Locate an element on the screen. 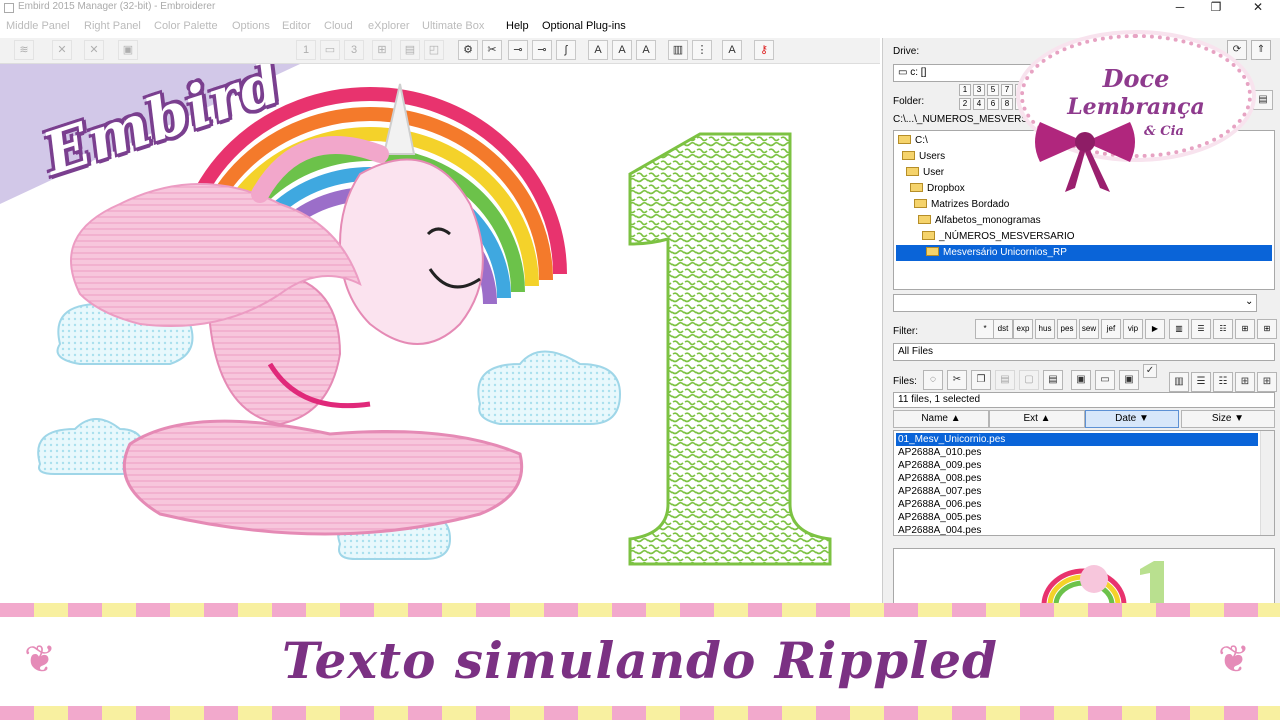 The width and height of the screenshot is (1280, 720). filter-exp-button: exp is located at coordinates (1023, 329).